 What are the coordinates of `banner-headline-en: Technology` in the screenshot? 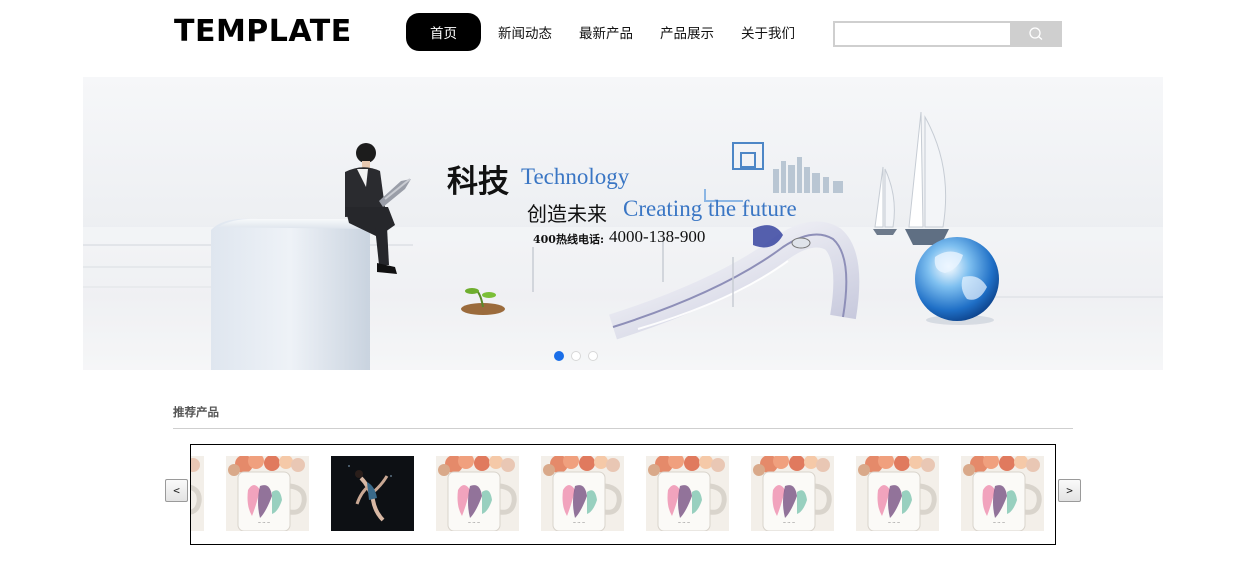 It's located at (575, 176).